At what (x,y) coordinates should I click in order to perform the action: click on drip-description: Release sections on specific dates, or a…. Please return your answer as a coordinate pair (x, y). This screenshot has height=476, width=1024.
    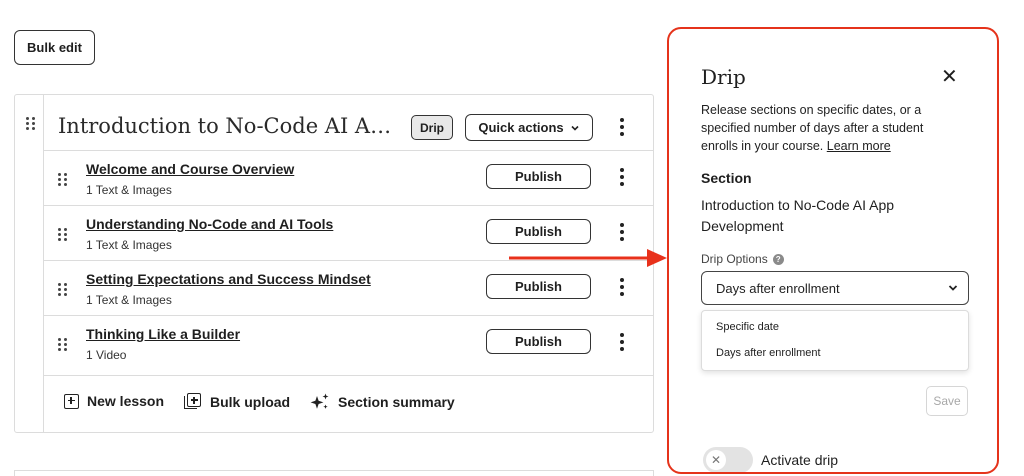
    Looking at the image, I should click on (831, 128).